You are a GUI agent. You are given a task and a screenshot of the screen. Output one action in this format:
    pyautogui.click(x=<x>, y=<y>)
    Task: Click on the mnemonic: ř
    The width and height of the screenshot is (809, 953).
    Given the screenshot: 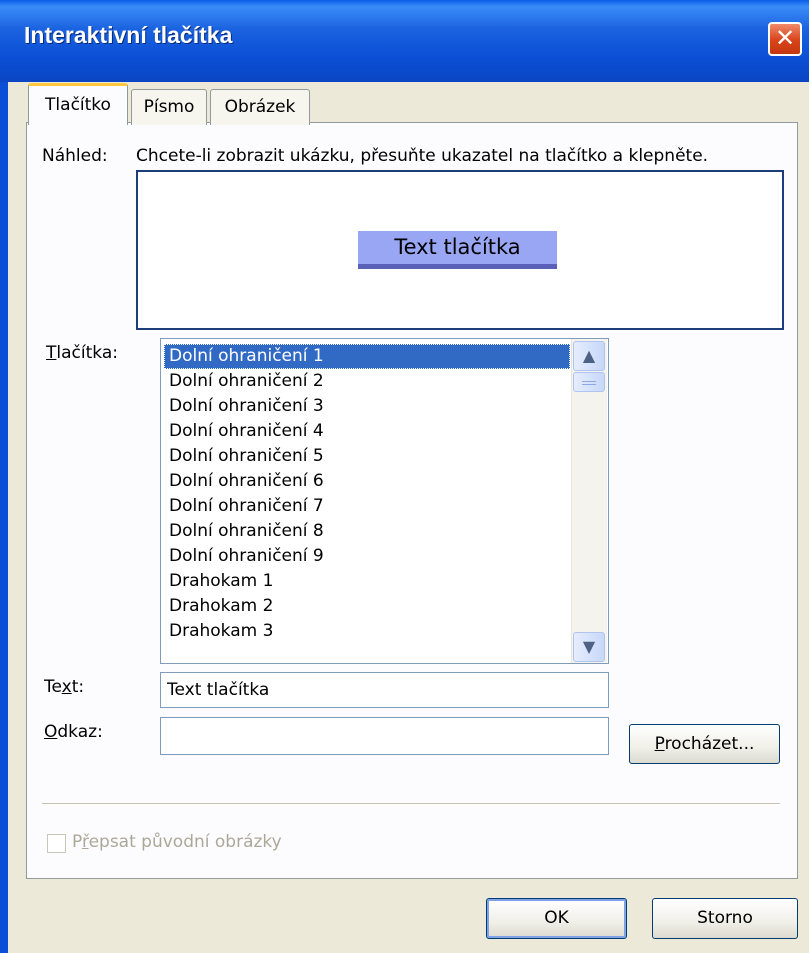 What is the action you would take?
    pyautogui.click(x=85, y=842)
    